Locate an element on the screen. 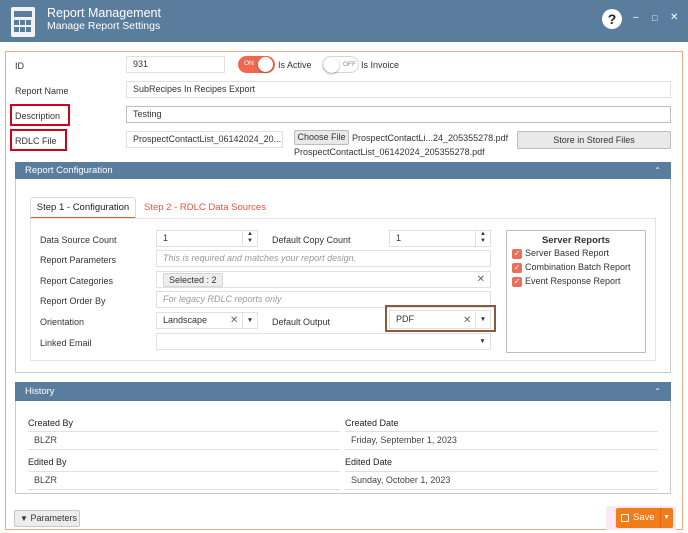  tab-step1-configuration: Step 1 - Configuration is located at coordinates (83, 208).